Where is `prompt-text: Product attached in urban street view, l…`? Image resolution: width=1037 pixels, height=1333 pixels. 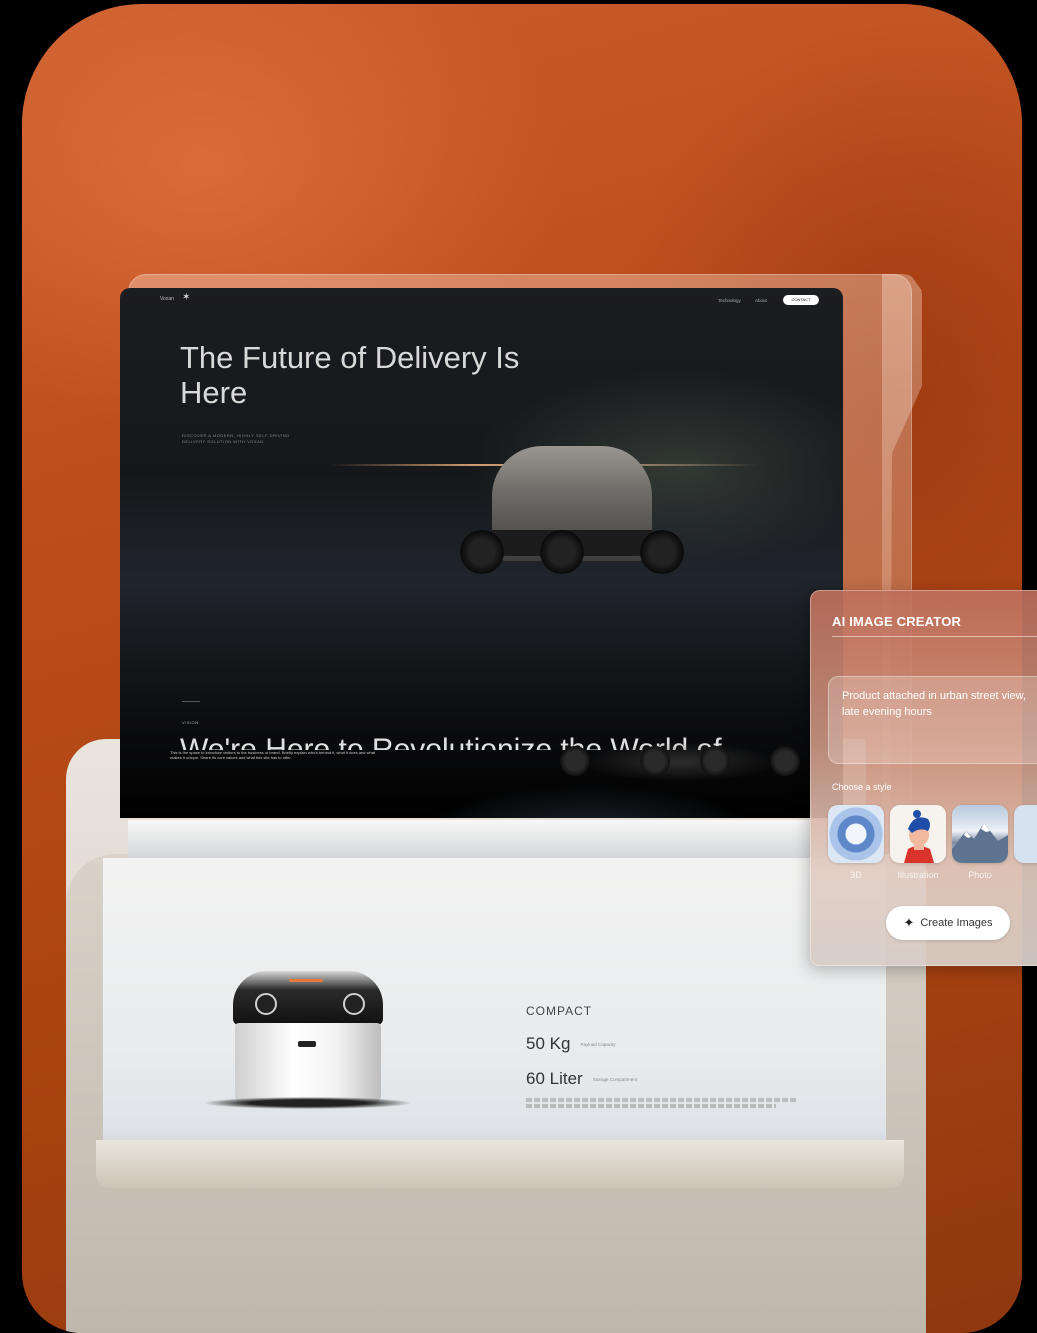
prompt-text: Product attached in urban street view, l… is located at coordinates (937, 704).